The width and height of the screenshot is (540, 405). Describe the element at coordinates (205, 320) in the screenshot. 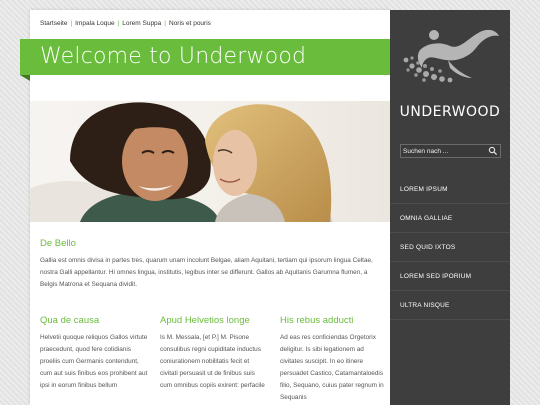

I see `column-2-heading: Apud Helvetios longe` at that location.